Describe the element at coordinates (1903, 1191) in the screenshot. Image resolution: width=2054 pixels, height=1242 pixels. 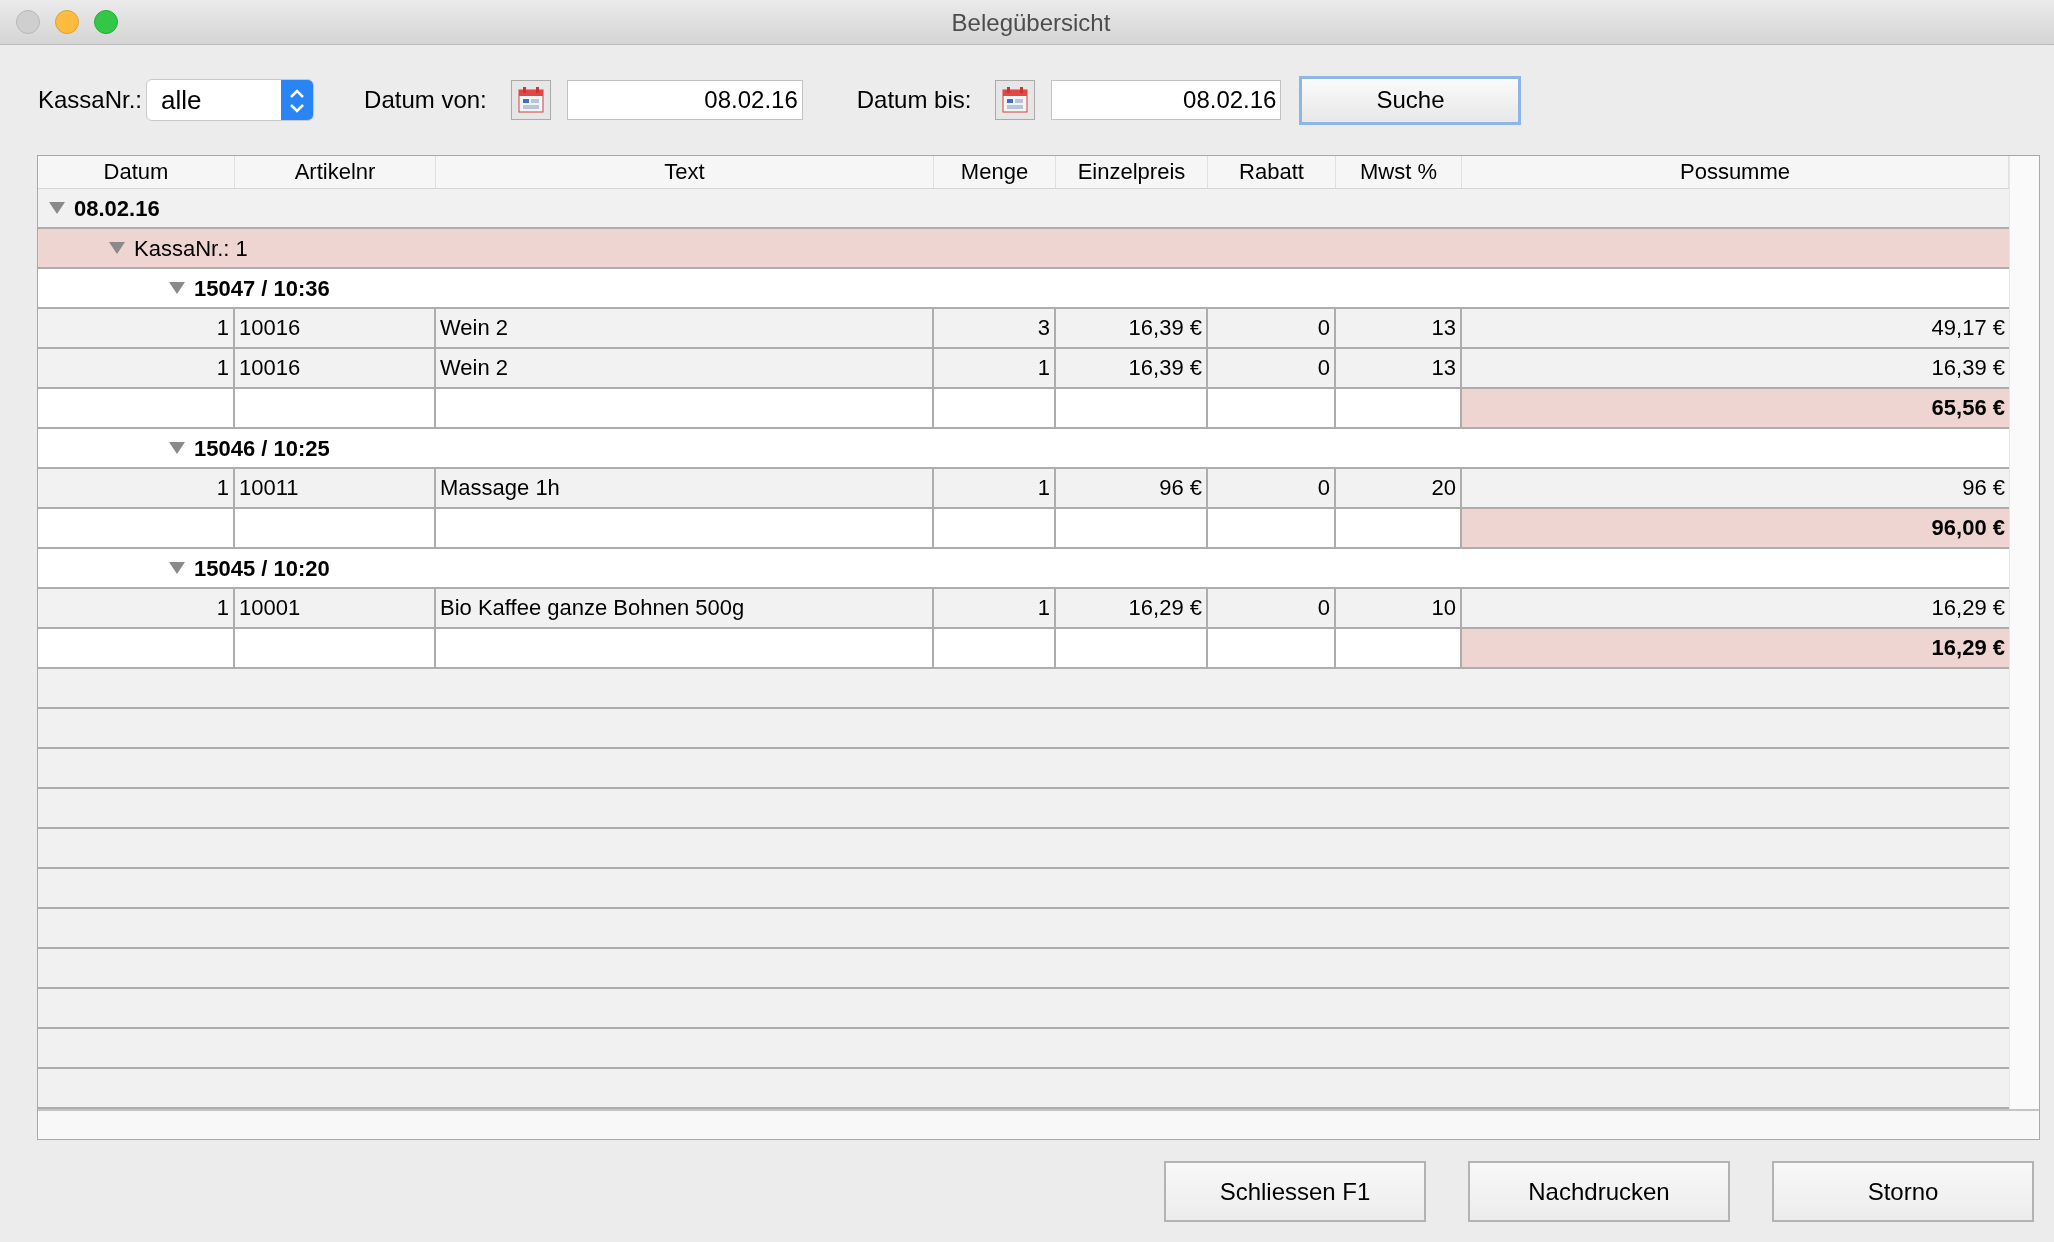
I see `action-button: Storno` at that location.